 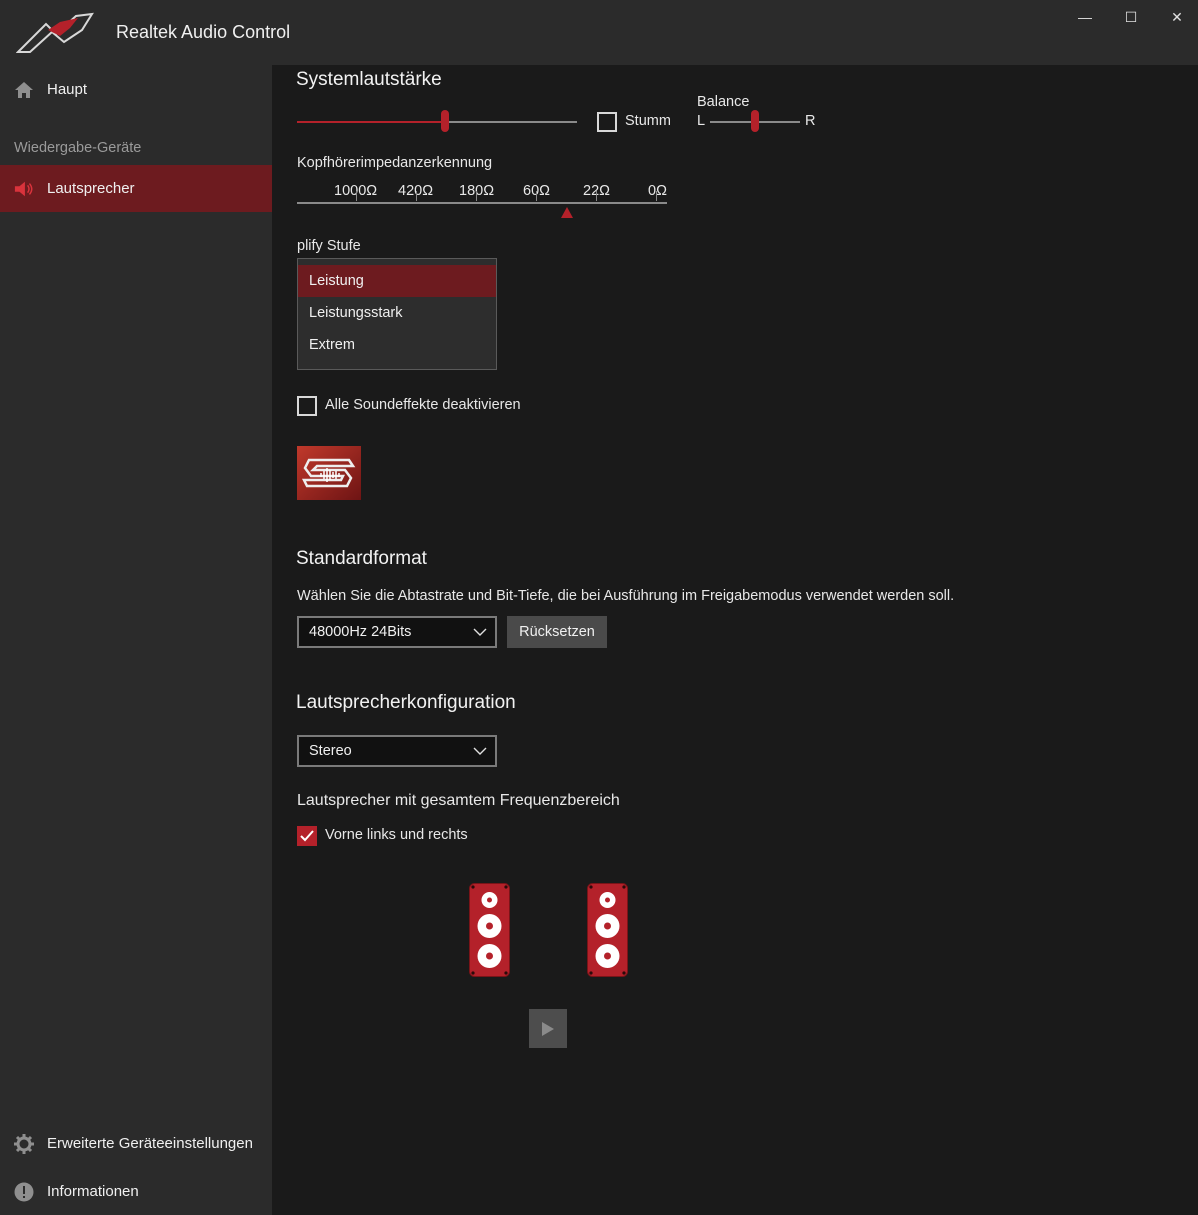 I want to click on sidebar-item-advanced-settings: Erweiterte Geräteeinstellungen, so click(x=136, y=1143).